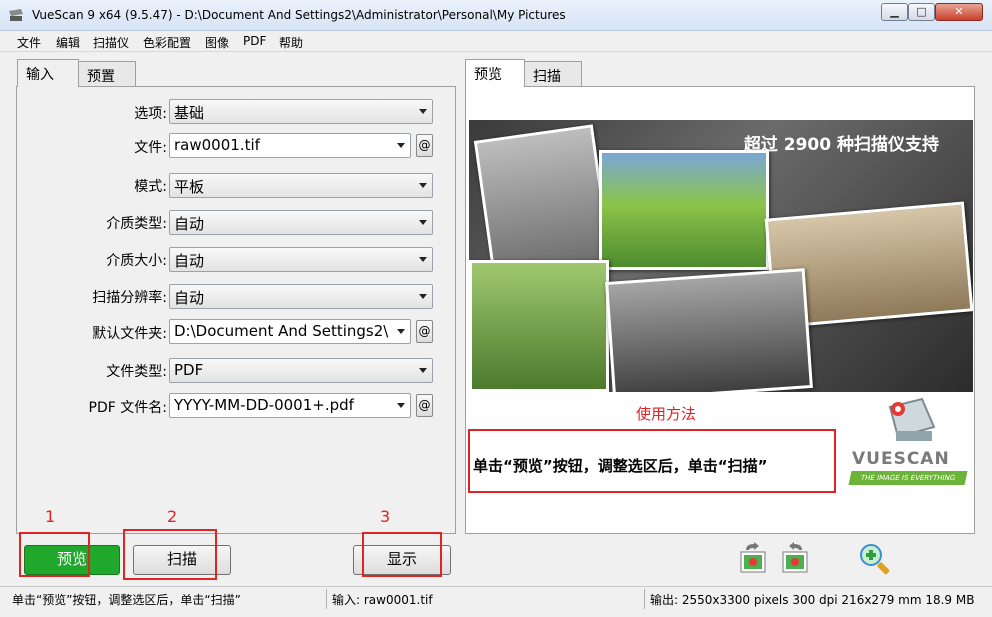  I want to click on rotate-right-icon, so click(795, 558).